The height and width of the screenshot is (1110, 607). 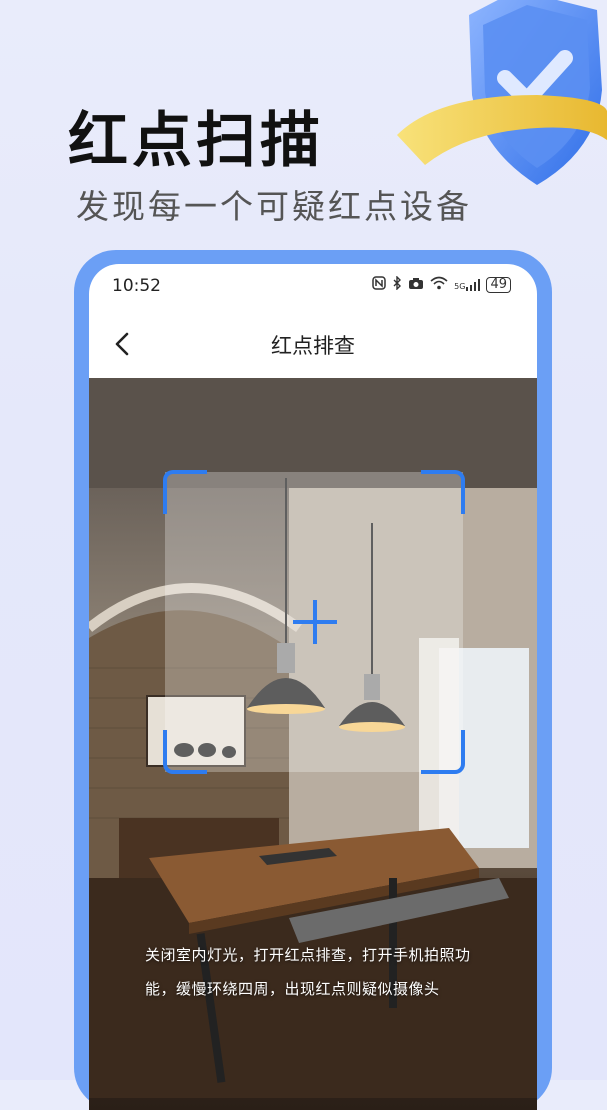 What do you see at coordinates (308, 972) in the screenshot?
I see `instruction-text: 关闭室内灯光，打开红点排查，打开手机拍照功能，缓慢环绕四周，出现红点则疑似摄像头` at bounding box center [308, 972].